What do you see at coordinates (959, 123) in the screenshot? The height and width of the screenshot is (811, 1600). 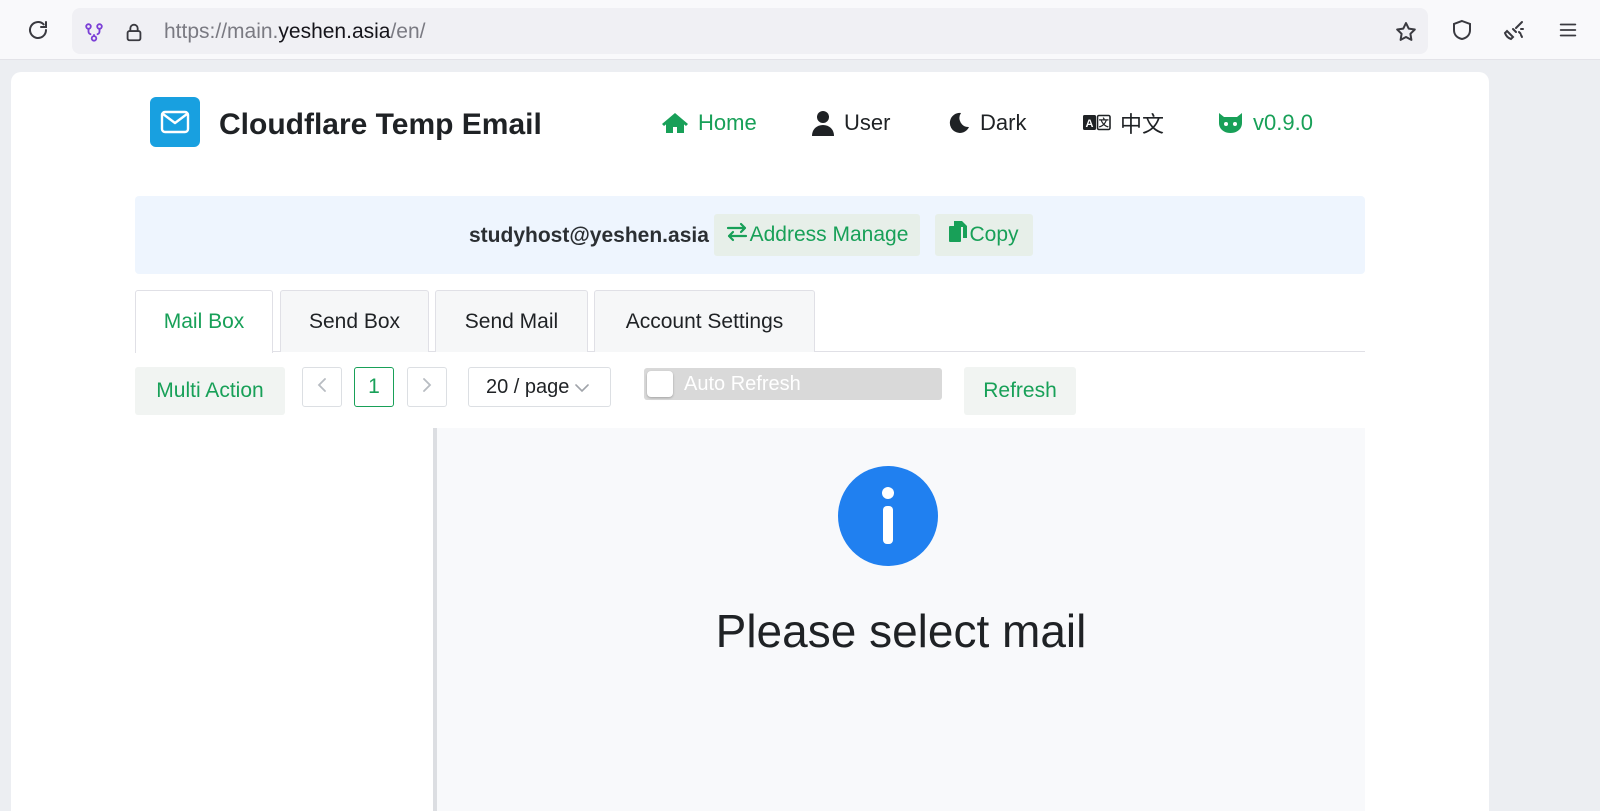 I see `moon-icon` at bounding box center [959, 123].